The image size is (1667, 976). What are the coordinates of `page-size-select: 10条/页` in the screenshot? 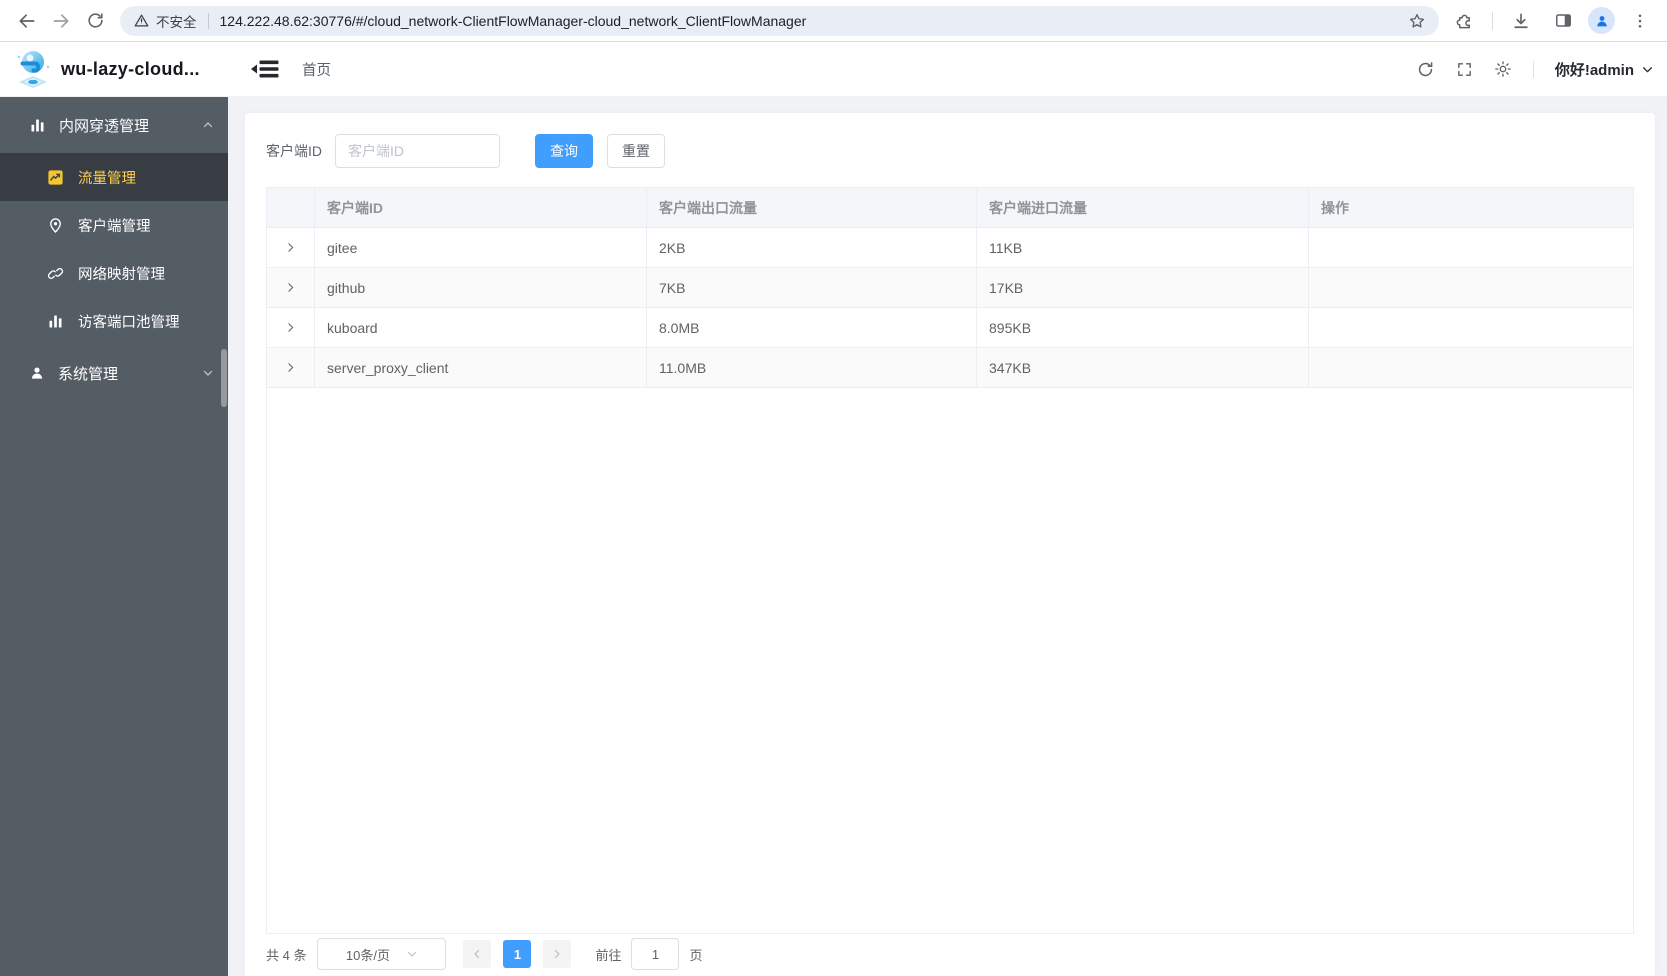 It's located at (382, 954).